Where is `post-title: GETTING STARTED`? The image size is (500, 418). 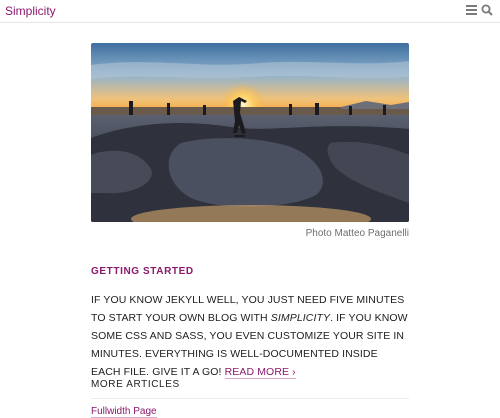
post-title: GETTING STARTED is located at coordinates (142, 271).